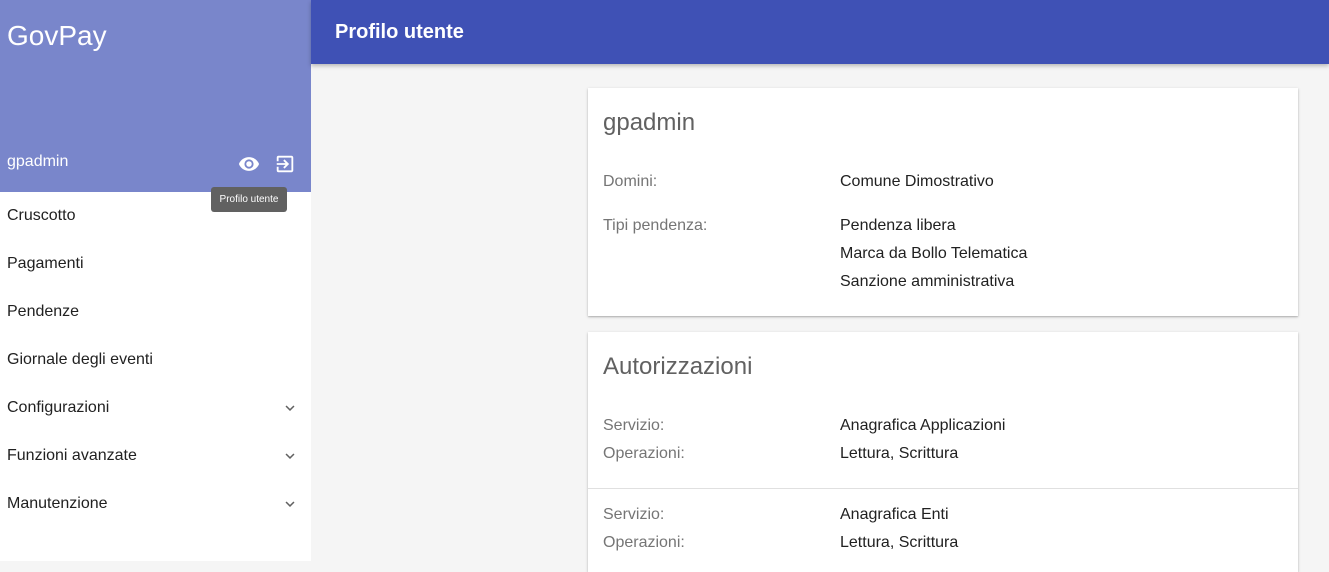  Describe the element at coordinates (649, 122) in the screenshot. I see `profile-card-title: gpadmin` at that location.